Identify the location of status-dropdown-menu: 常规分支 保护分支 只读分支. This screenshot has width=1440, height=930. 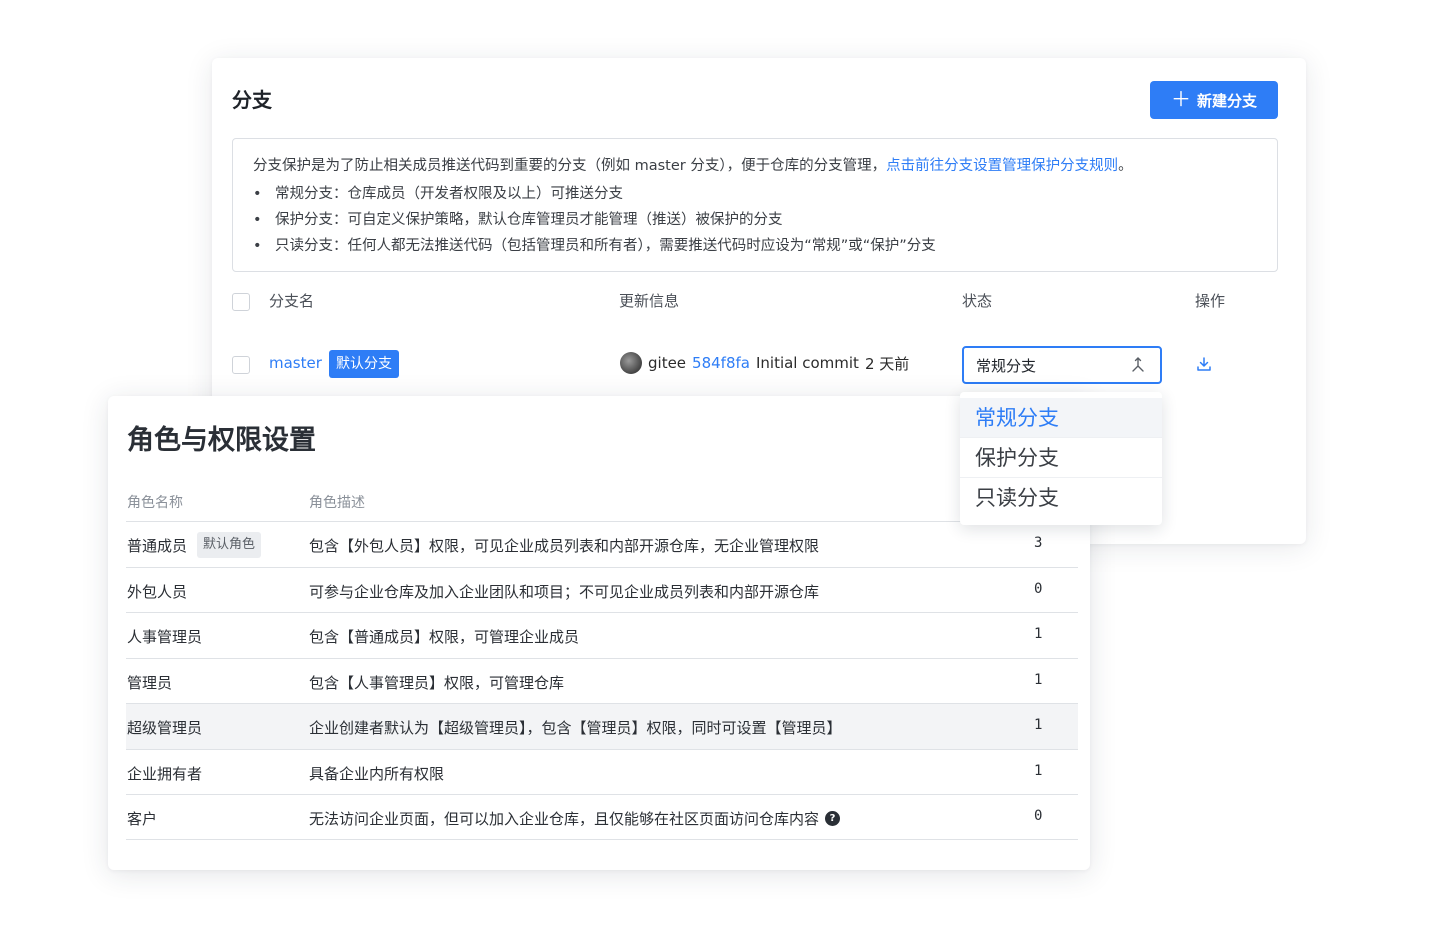
(1061, 458).